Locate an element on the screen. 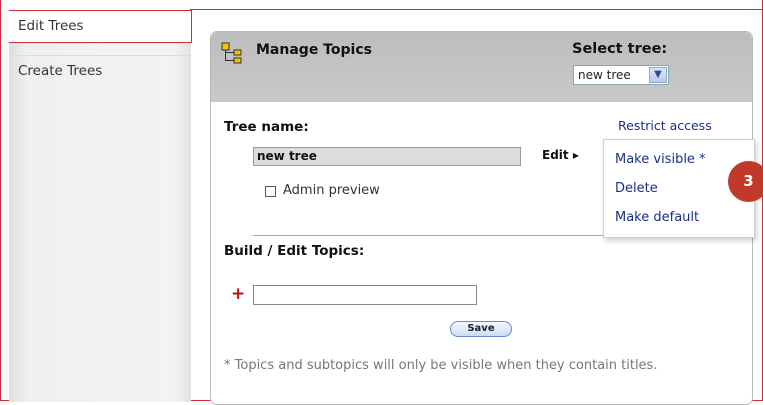  tree-name-label: Tree name: is located at coordinates (266, 127).